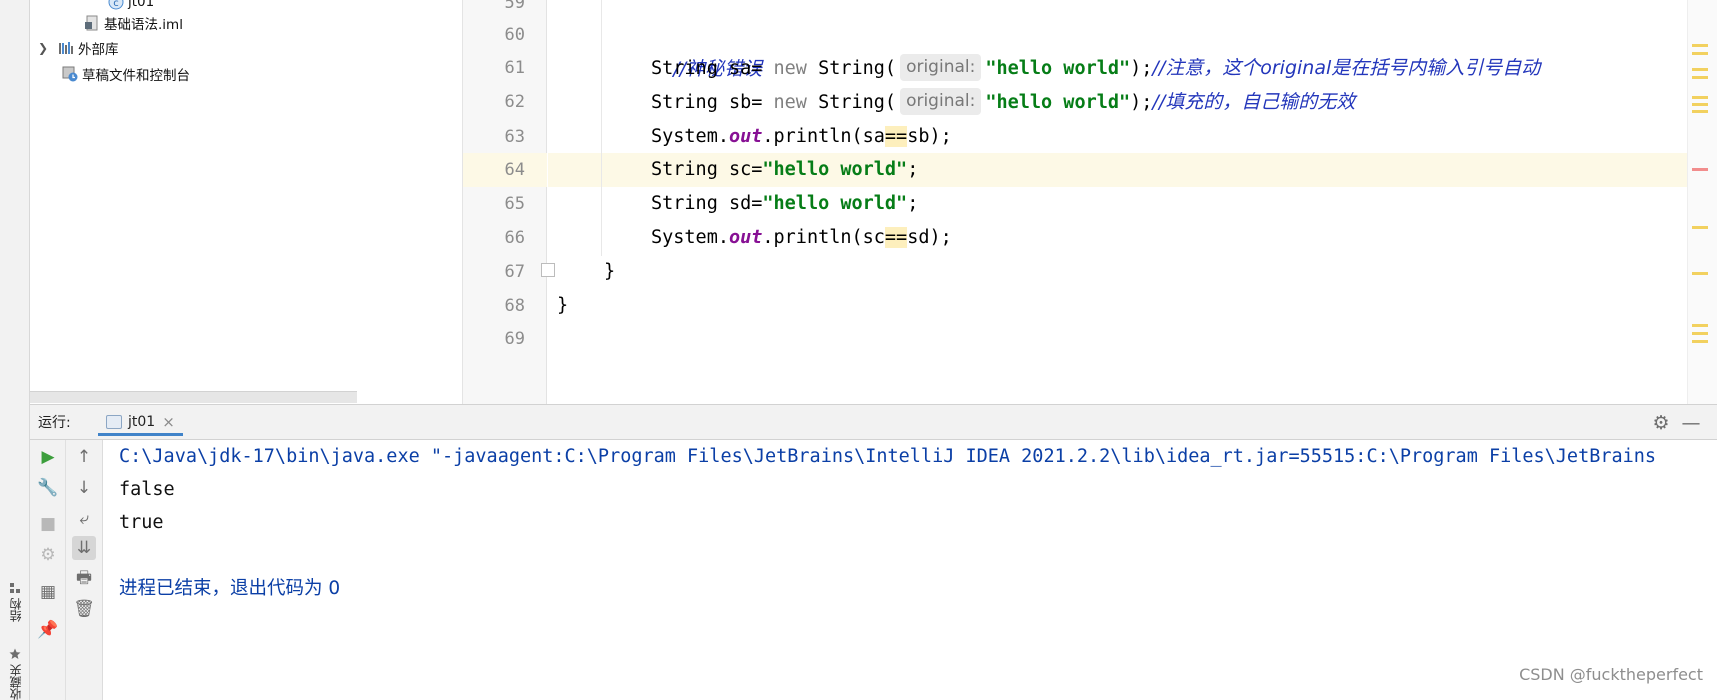 The height and width of the screenshot is (700, 1717). What do you see at coordinates (84, 548) in the screenshot?
I see `scroll-to-end-icon: ⇊` at bounding box center [84, 548].